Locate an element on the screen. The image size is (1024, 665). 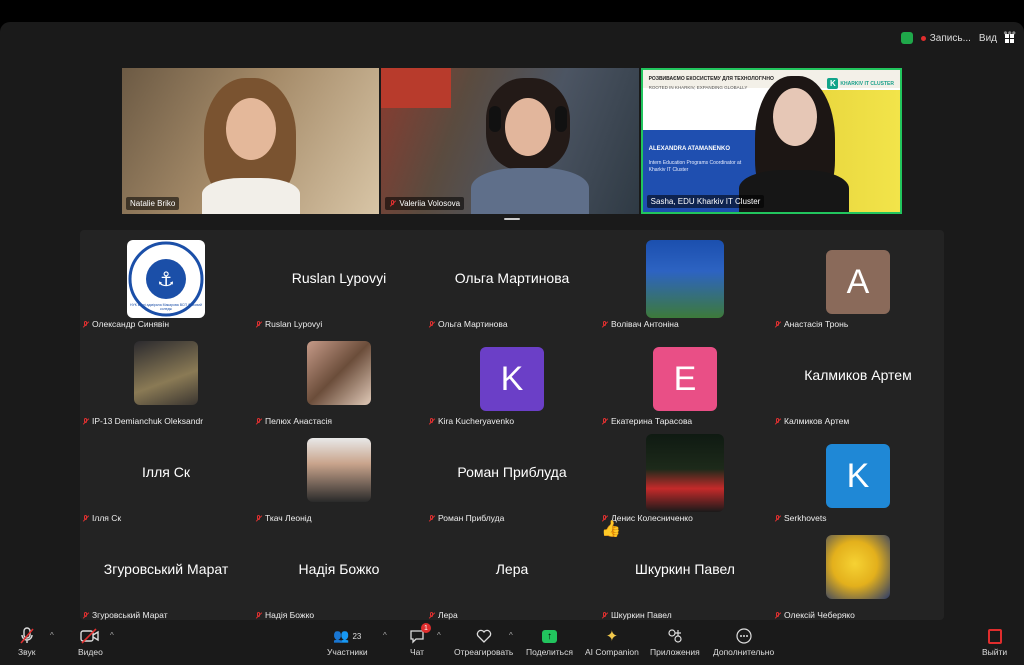
sparkle-icon: ✦ is located at coordinates (612, 636).